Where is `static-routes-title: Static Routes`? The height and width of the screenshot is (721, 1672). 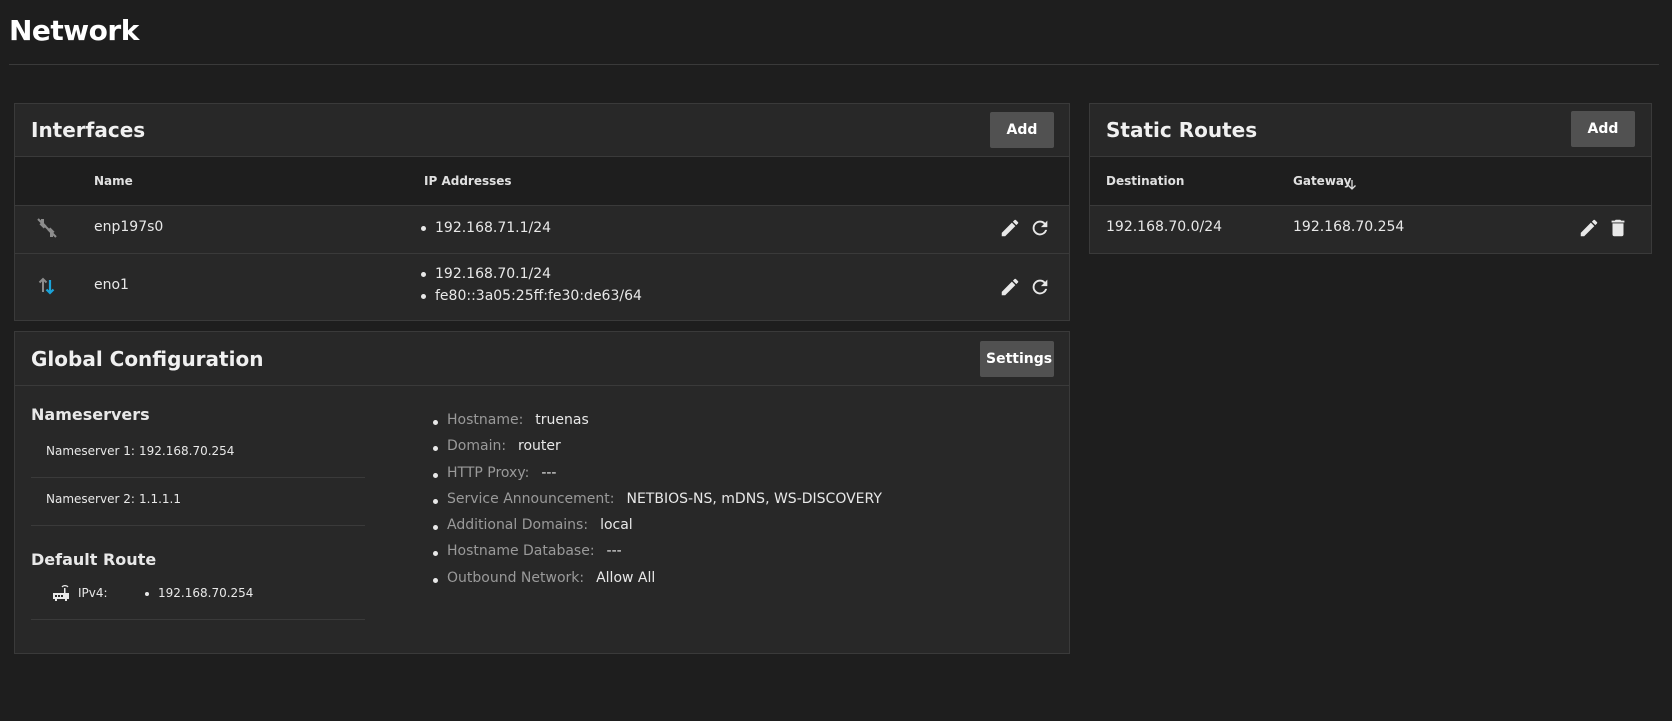
static-routes-title: Static Routes is located at coordinates (1182, 130).